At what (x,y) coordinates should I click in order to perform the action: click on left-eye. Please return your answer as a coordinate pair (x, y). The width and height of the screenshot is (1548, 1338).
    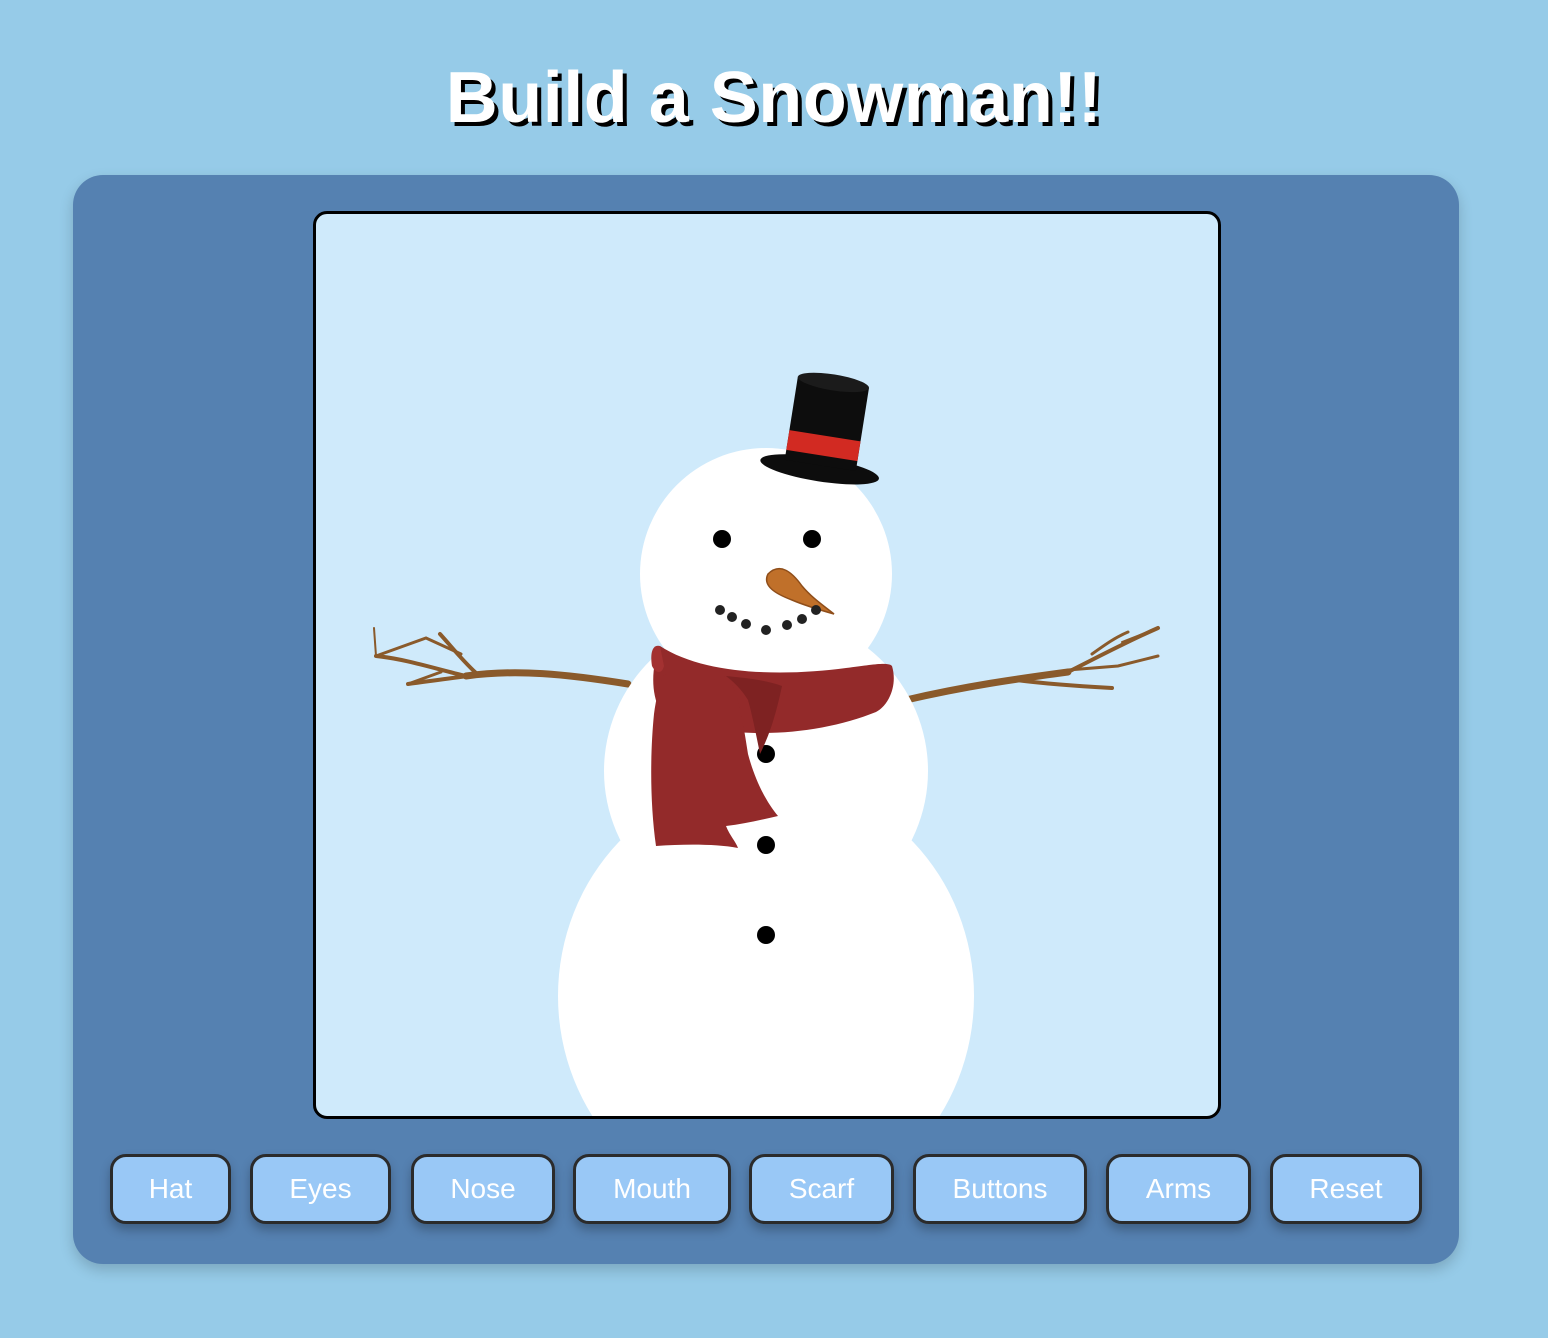
    Looking at the image, I should click on (722, 539).